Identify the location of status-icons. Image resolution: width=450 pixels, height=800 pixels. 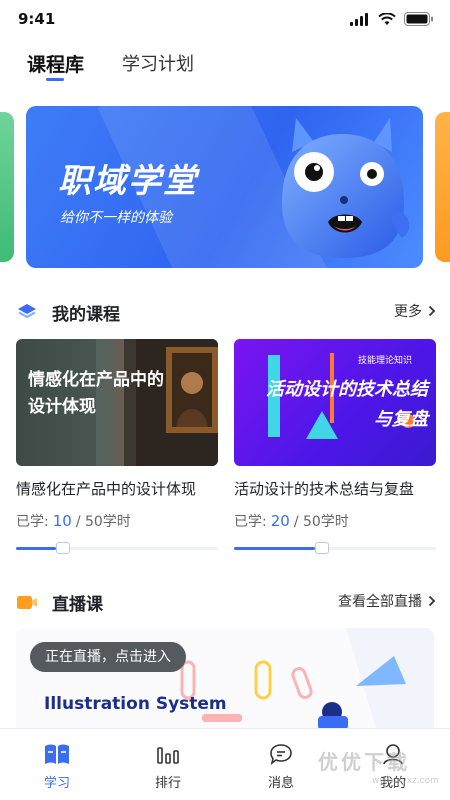
(392, 19).